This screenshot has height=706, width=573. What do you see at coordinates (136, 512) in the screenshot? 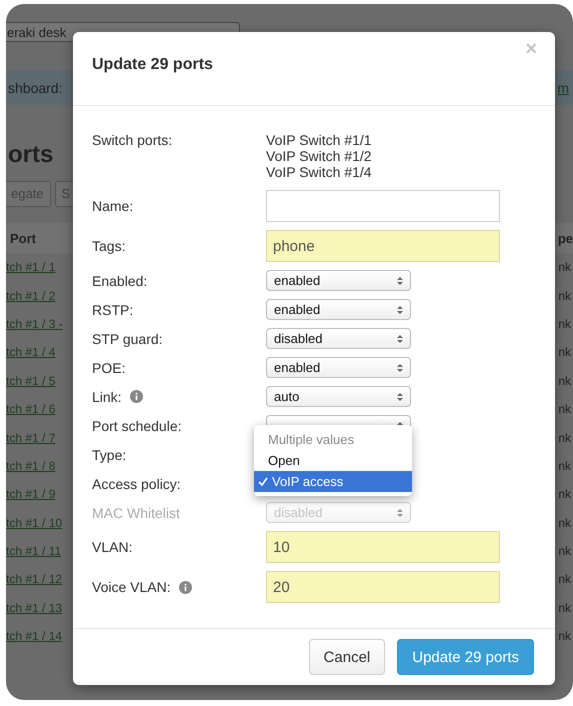
I see `field-label: MAC Whitelist` at bounding box center [136, 512].